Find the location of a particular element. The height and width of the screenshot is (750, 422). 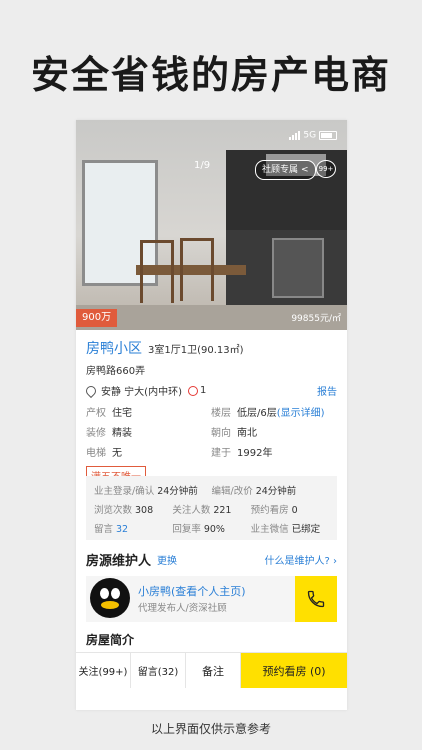

signal-icon is located at coordinates (294, 135).